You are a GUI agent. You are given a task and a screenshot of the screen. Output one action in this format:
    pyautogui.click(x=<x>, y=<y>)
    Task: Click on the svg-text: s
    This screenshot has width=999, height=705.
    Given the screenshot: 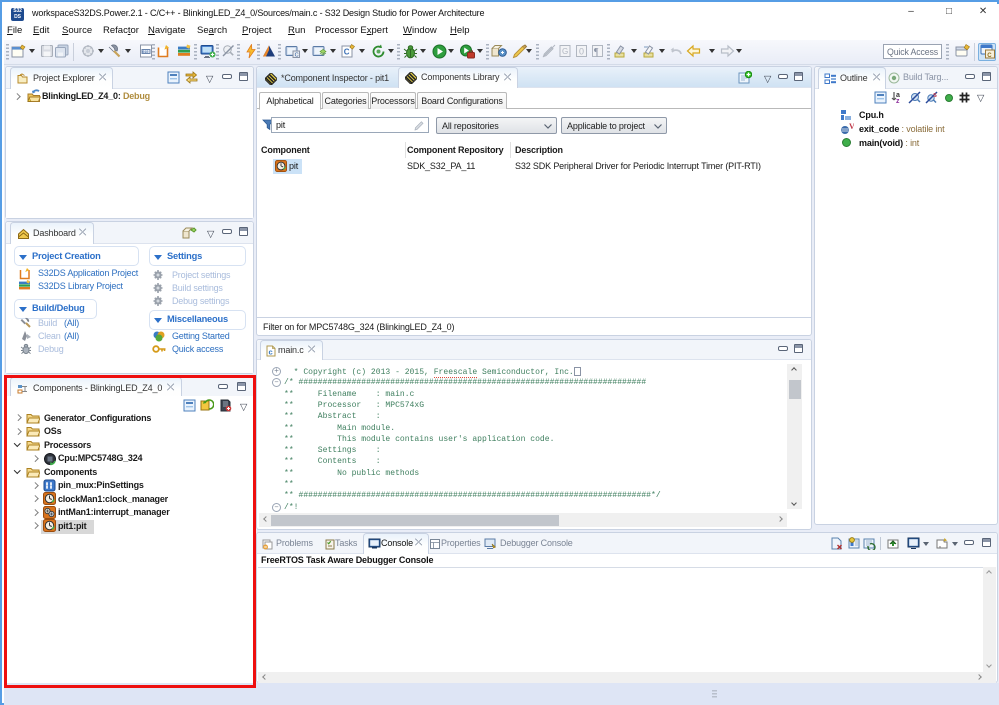 What is the action you would take?
    pyautogui.click(x=935, y=95)
    